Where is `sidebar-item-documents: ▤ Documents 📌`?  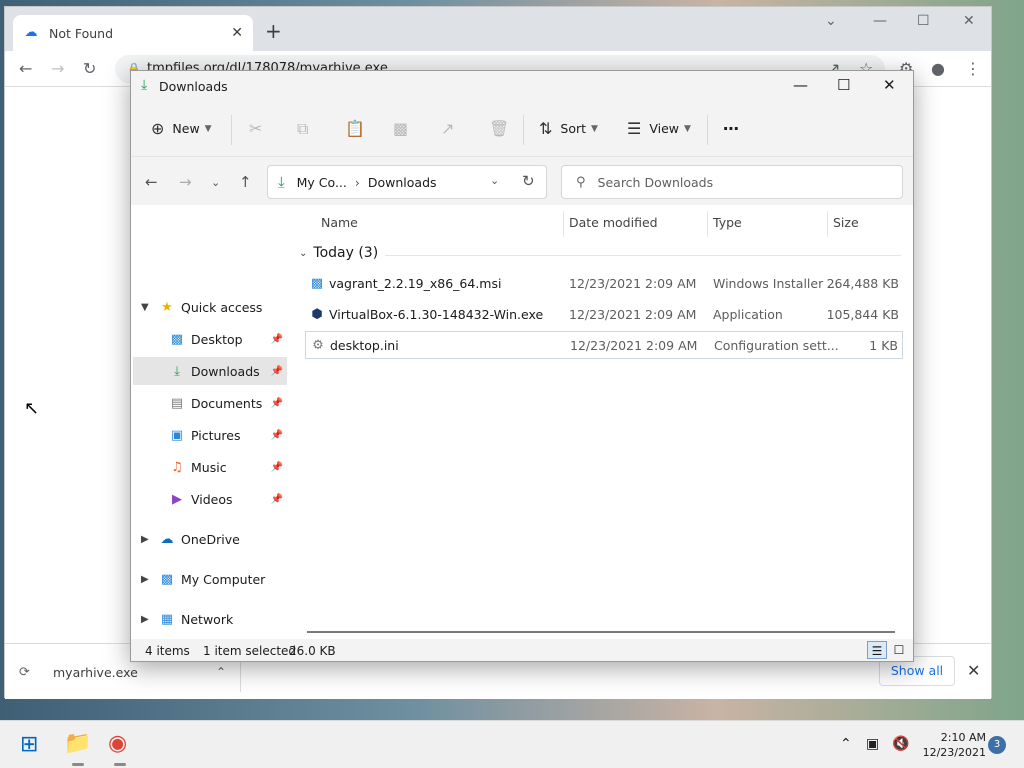
sidebar-item-documents: ▤ Documents 📌 is located at coordinates (210, 403).